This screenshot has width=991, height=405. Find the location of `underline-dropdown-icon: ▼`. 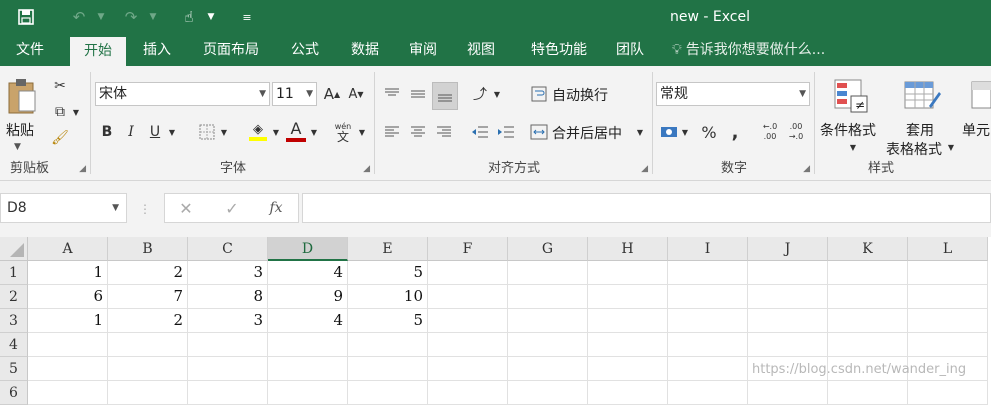

underline-dropdown-icon: ▼ is located at coordinates (172, 132).